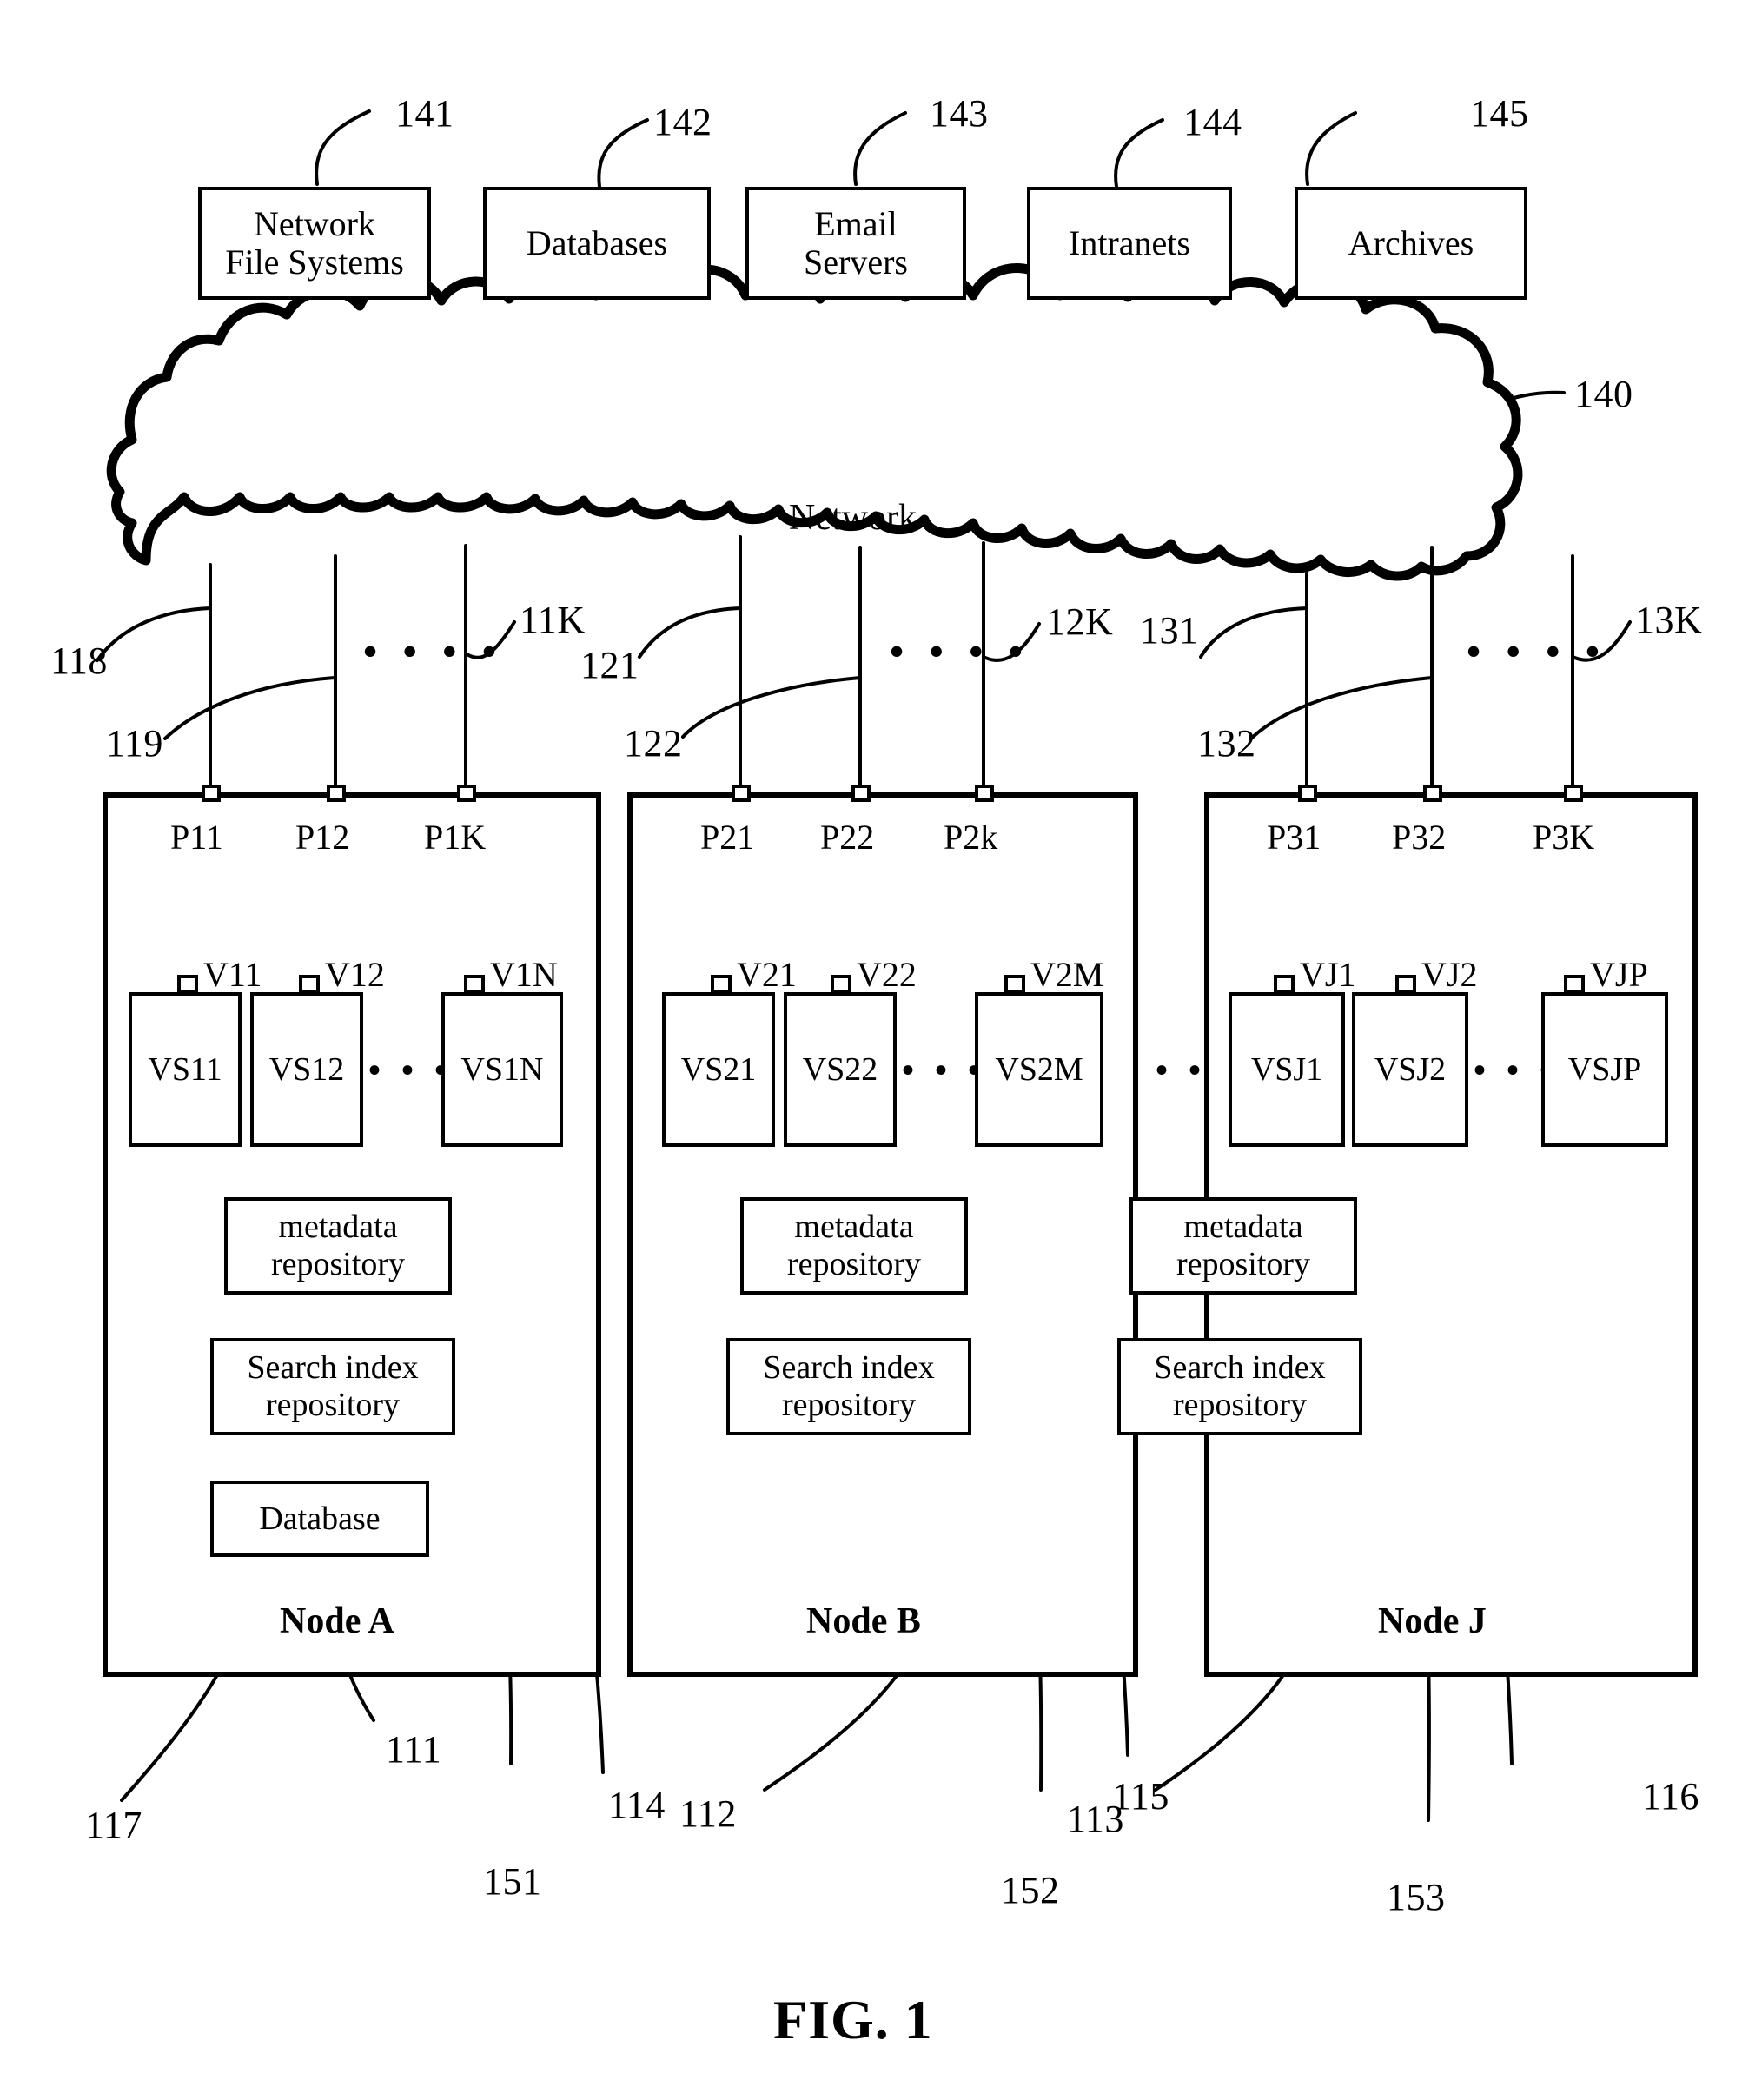 This screenshot has width=1762, height=2100. Describe the element at coordinates (187, 984) in the screenshot. I see `node-a-volume-tap-v11` at that location.